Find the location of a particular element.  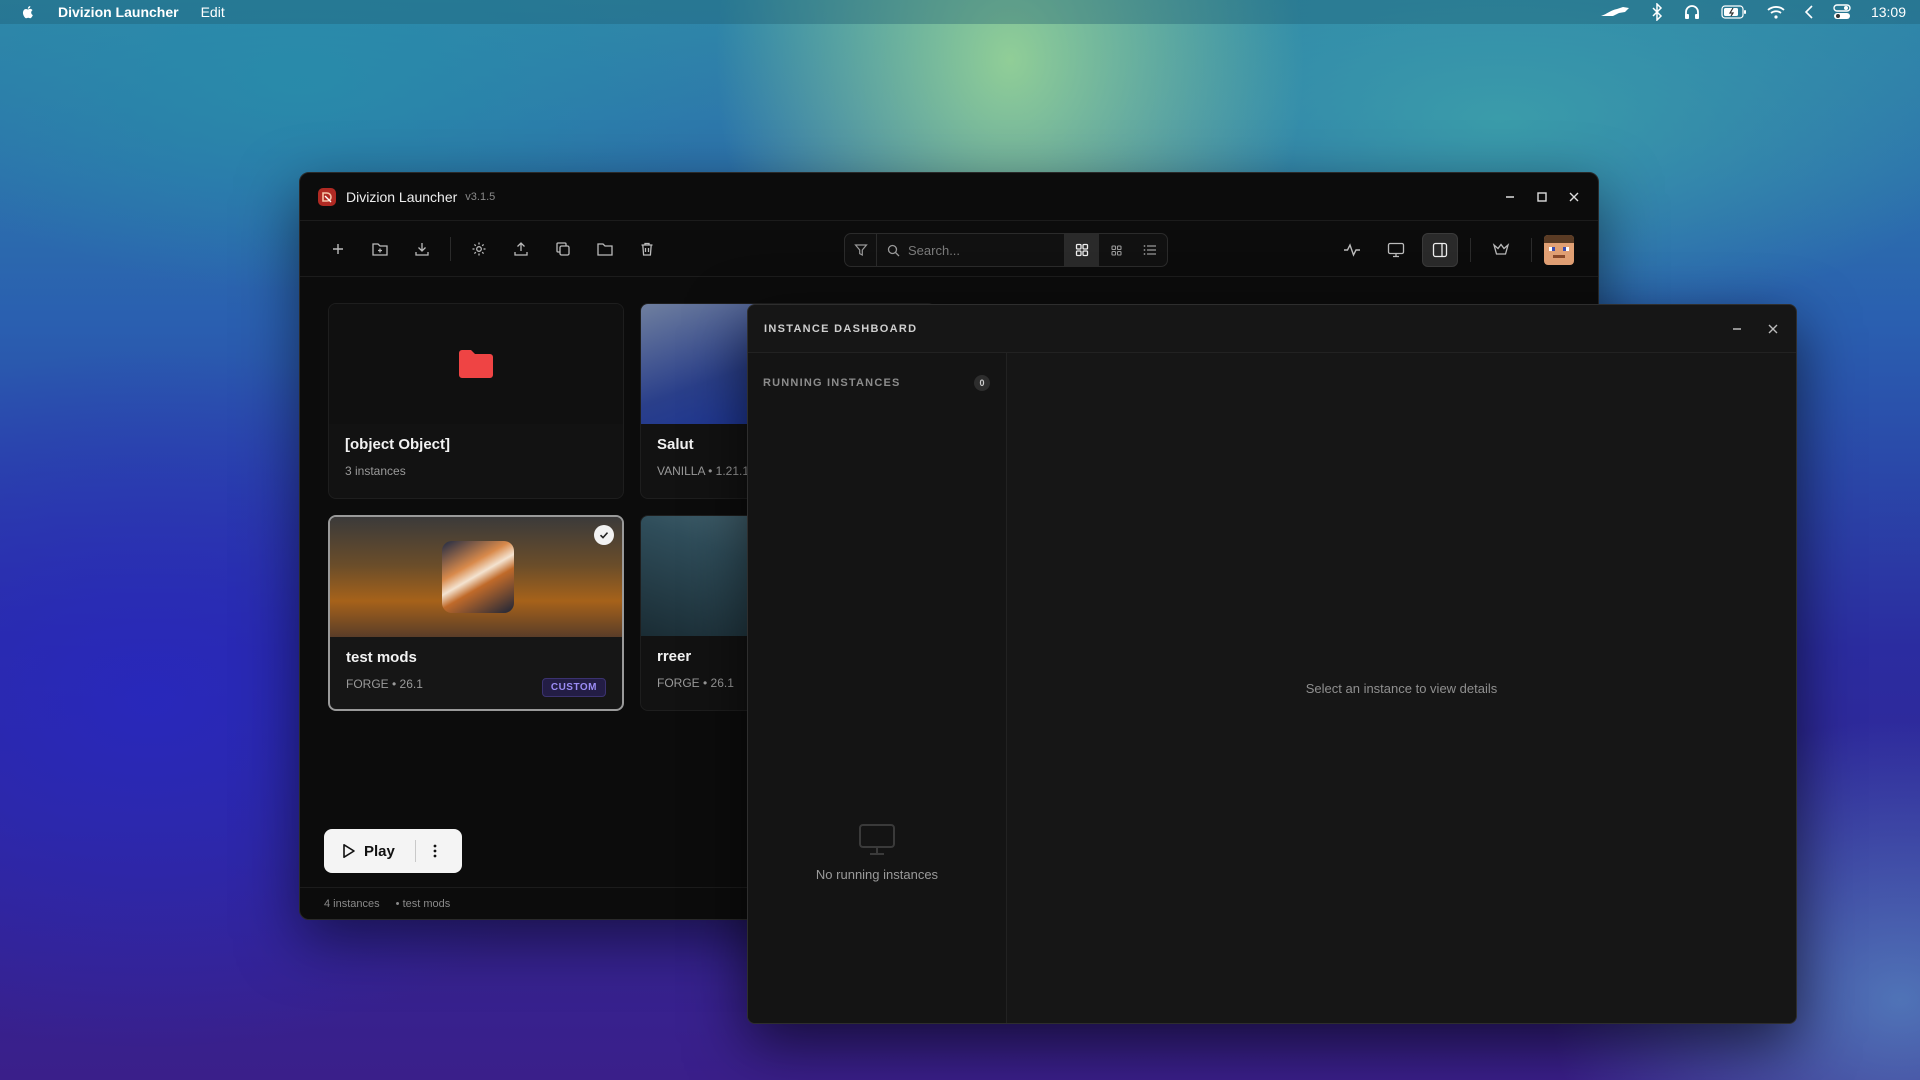

compact-grid-view-icon is located at coordinates (1116, 250).